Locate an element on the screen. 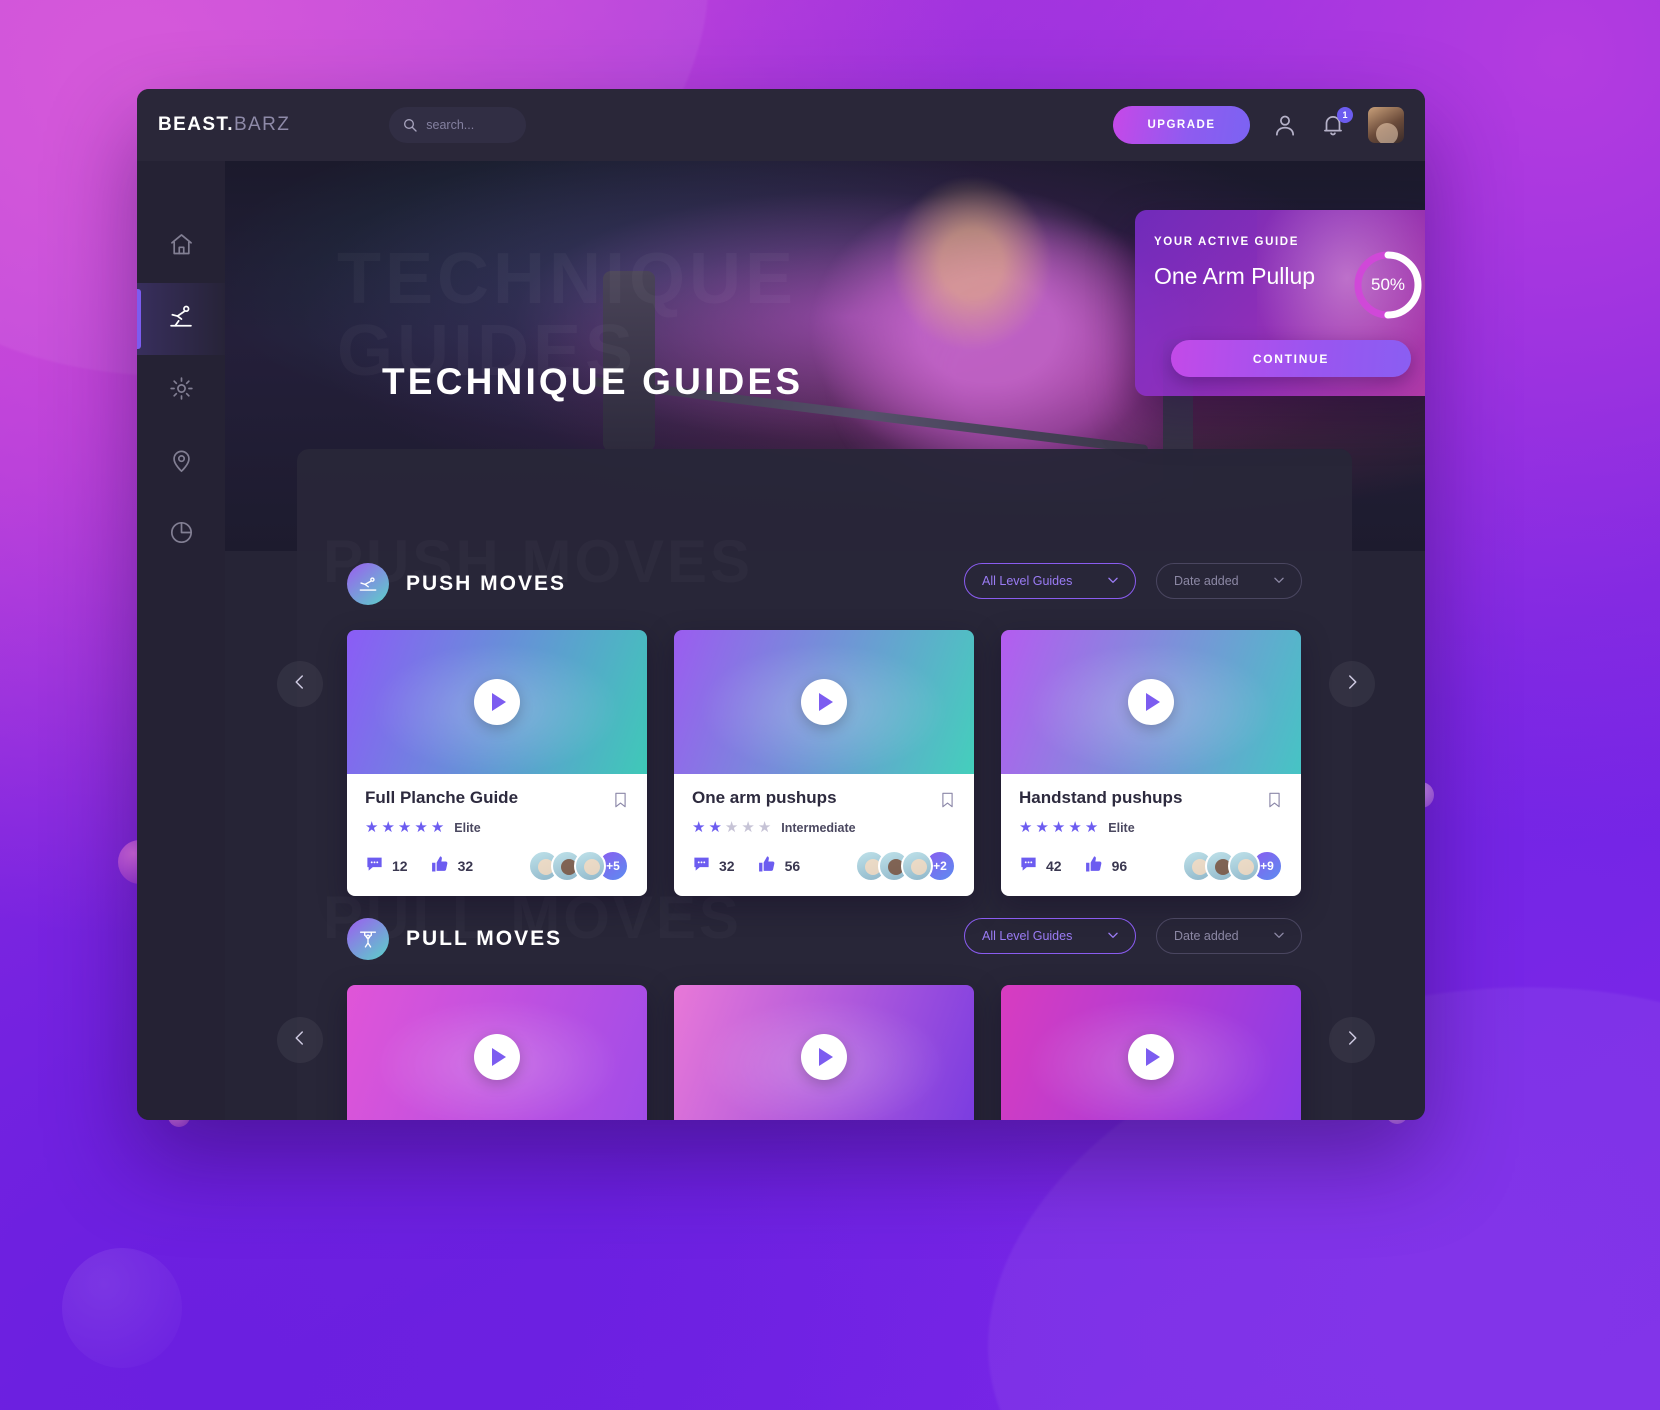 The image size is (1660, 1410). card-body: Full Planche Guide ★ ★ ★ ★ ★ Elite 12 32 +5 is located at coordinates (497, 835).